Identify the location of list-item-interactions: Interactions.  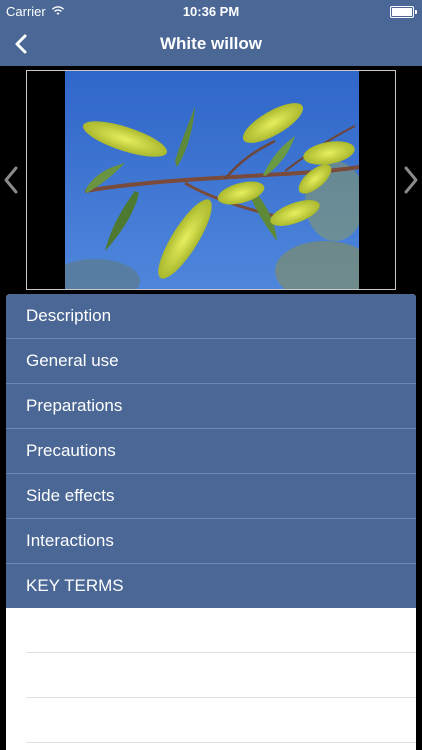
(211, 541).